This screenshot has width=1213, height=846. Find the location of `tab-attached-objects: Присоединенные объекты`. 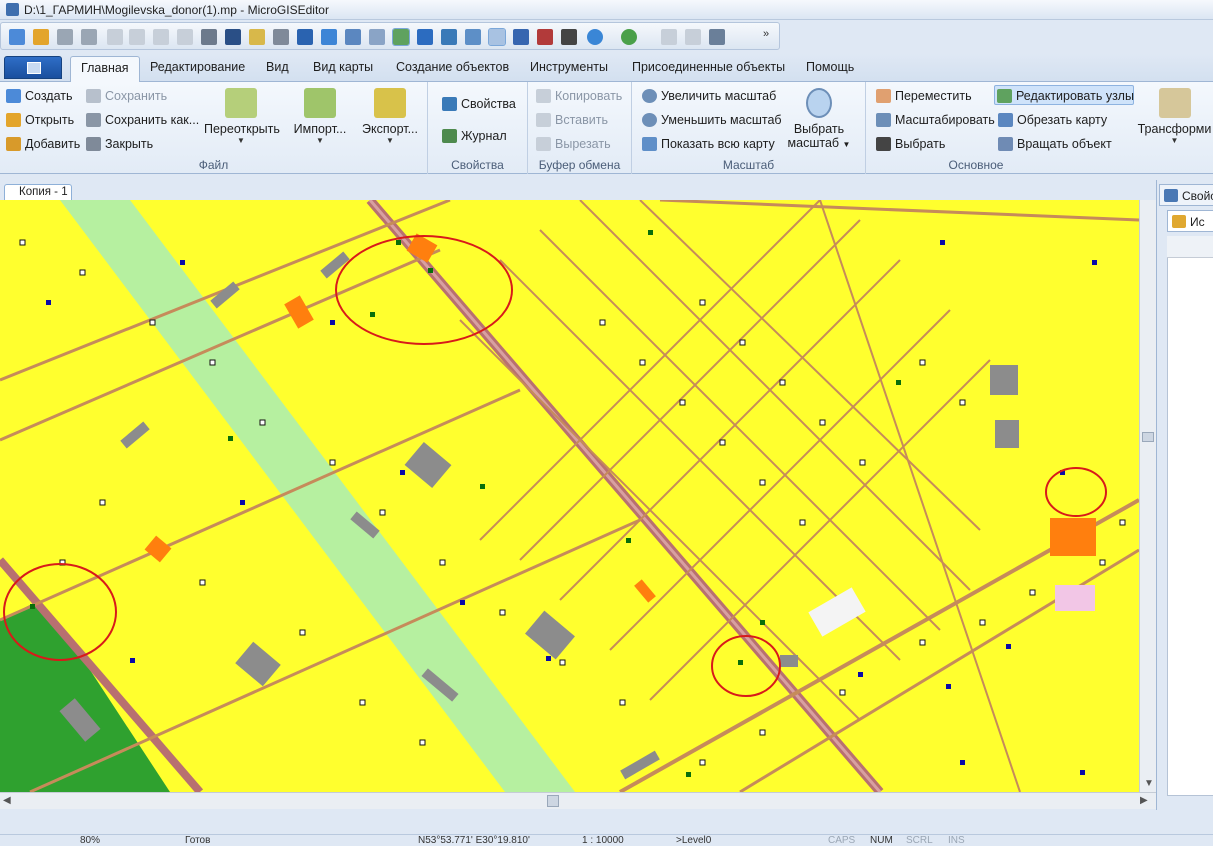

tab-attached-objects: Присоединенные объекты is located at coordinates (708, 67).